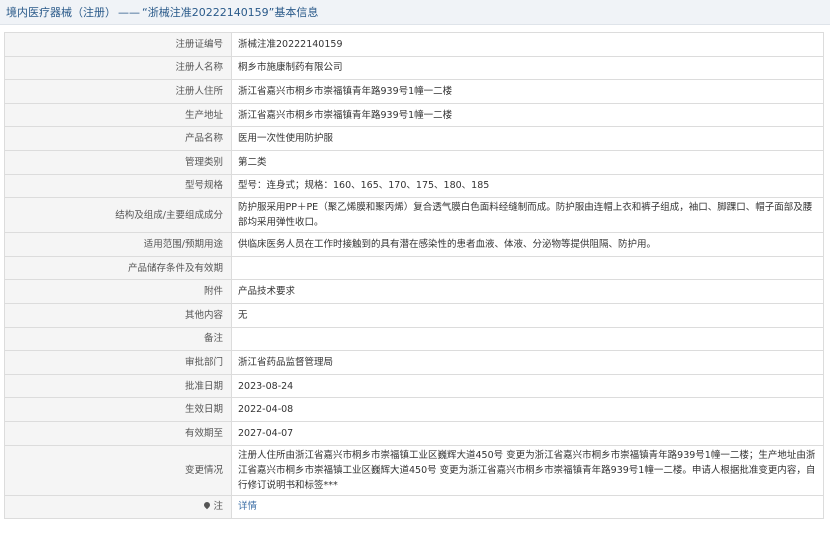 The height and width of the screenshot is (546, 830). What do you see at coordinates (61, 12) in the screenshot?
I see `header-category: 境内医疗器械（注册）` at bounding box center [61, 12].